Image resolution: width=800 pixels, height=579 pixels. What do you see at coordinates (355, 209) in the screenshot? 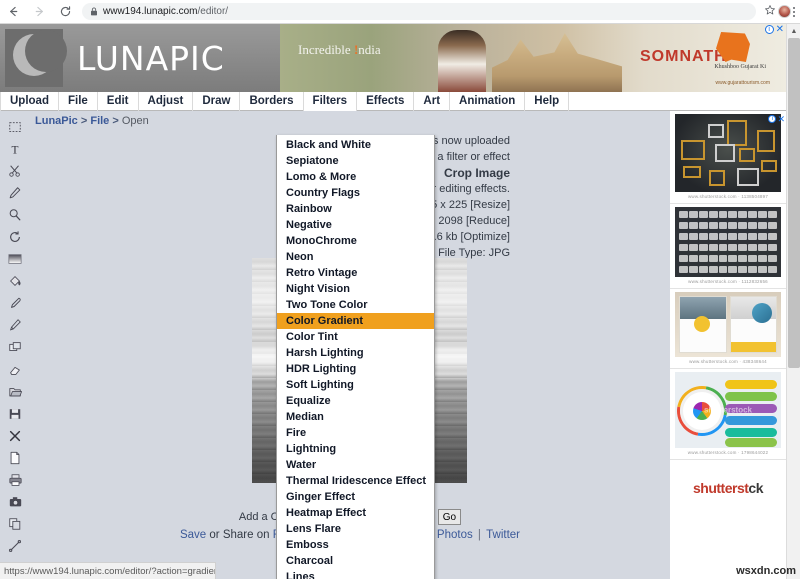
I see `filter-item-rainbow: Rainbow` at bounding box center [355, 209].